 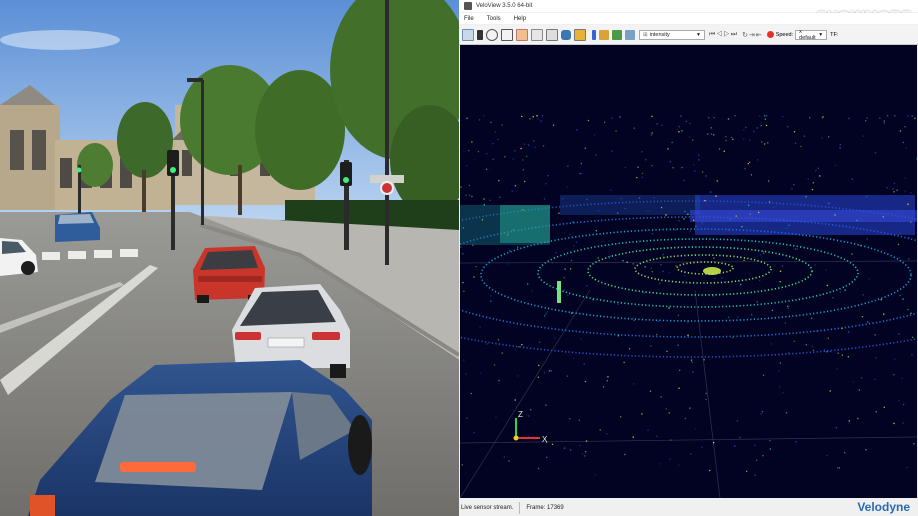 What do you see at coordinates (522, 34) in the screenshot?
I see `grid-icon` at bounding box center [522, 34].